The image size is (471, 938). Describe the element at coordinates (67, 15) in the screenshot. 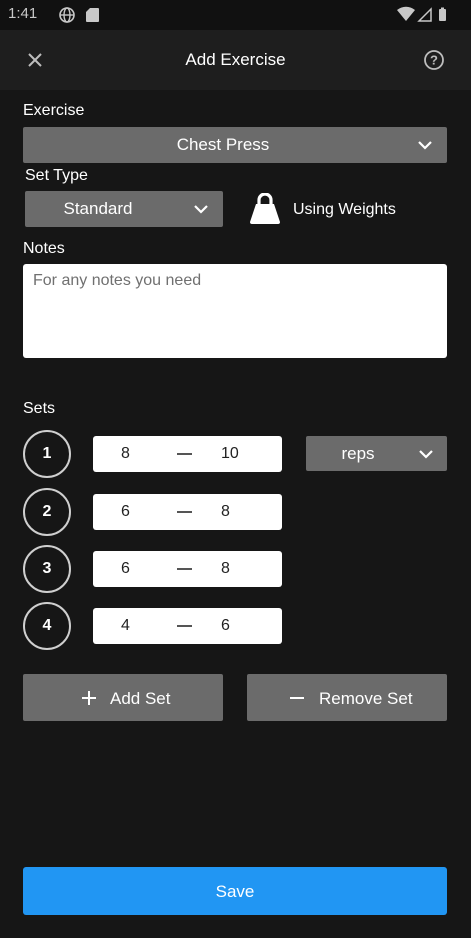

I see `globe-icon` at that location.